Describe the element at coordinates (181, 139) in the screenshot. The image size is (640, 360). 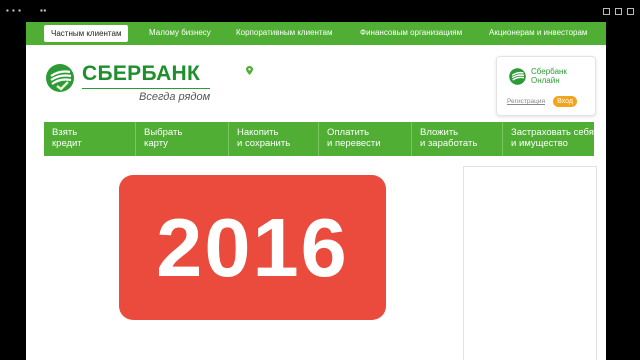
I see `nav-choose-card: Выбрать карту` at that location.